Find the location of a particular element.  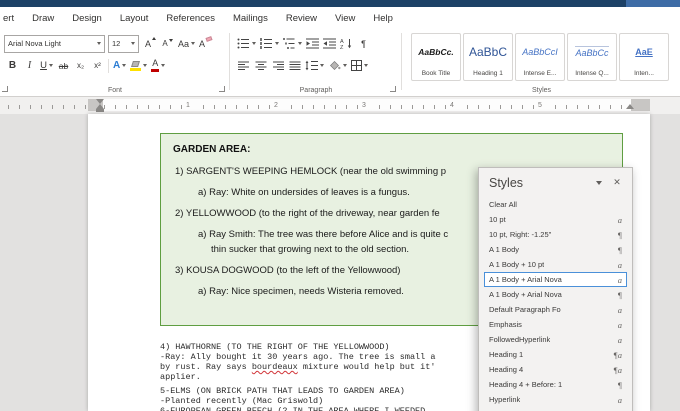

line-spacing-icon is located at coordinates (311, 65).